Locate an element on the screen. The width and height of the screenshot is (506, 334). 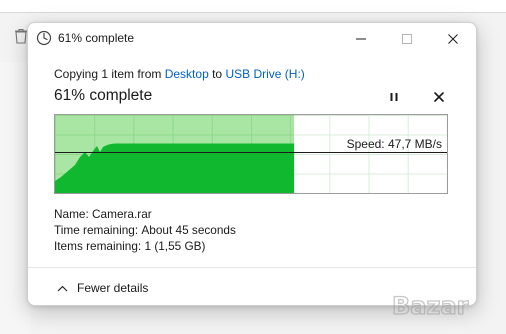
detail-name-row: Name: Camera.rar is located at coordinates (145, 214).